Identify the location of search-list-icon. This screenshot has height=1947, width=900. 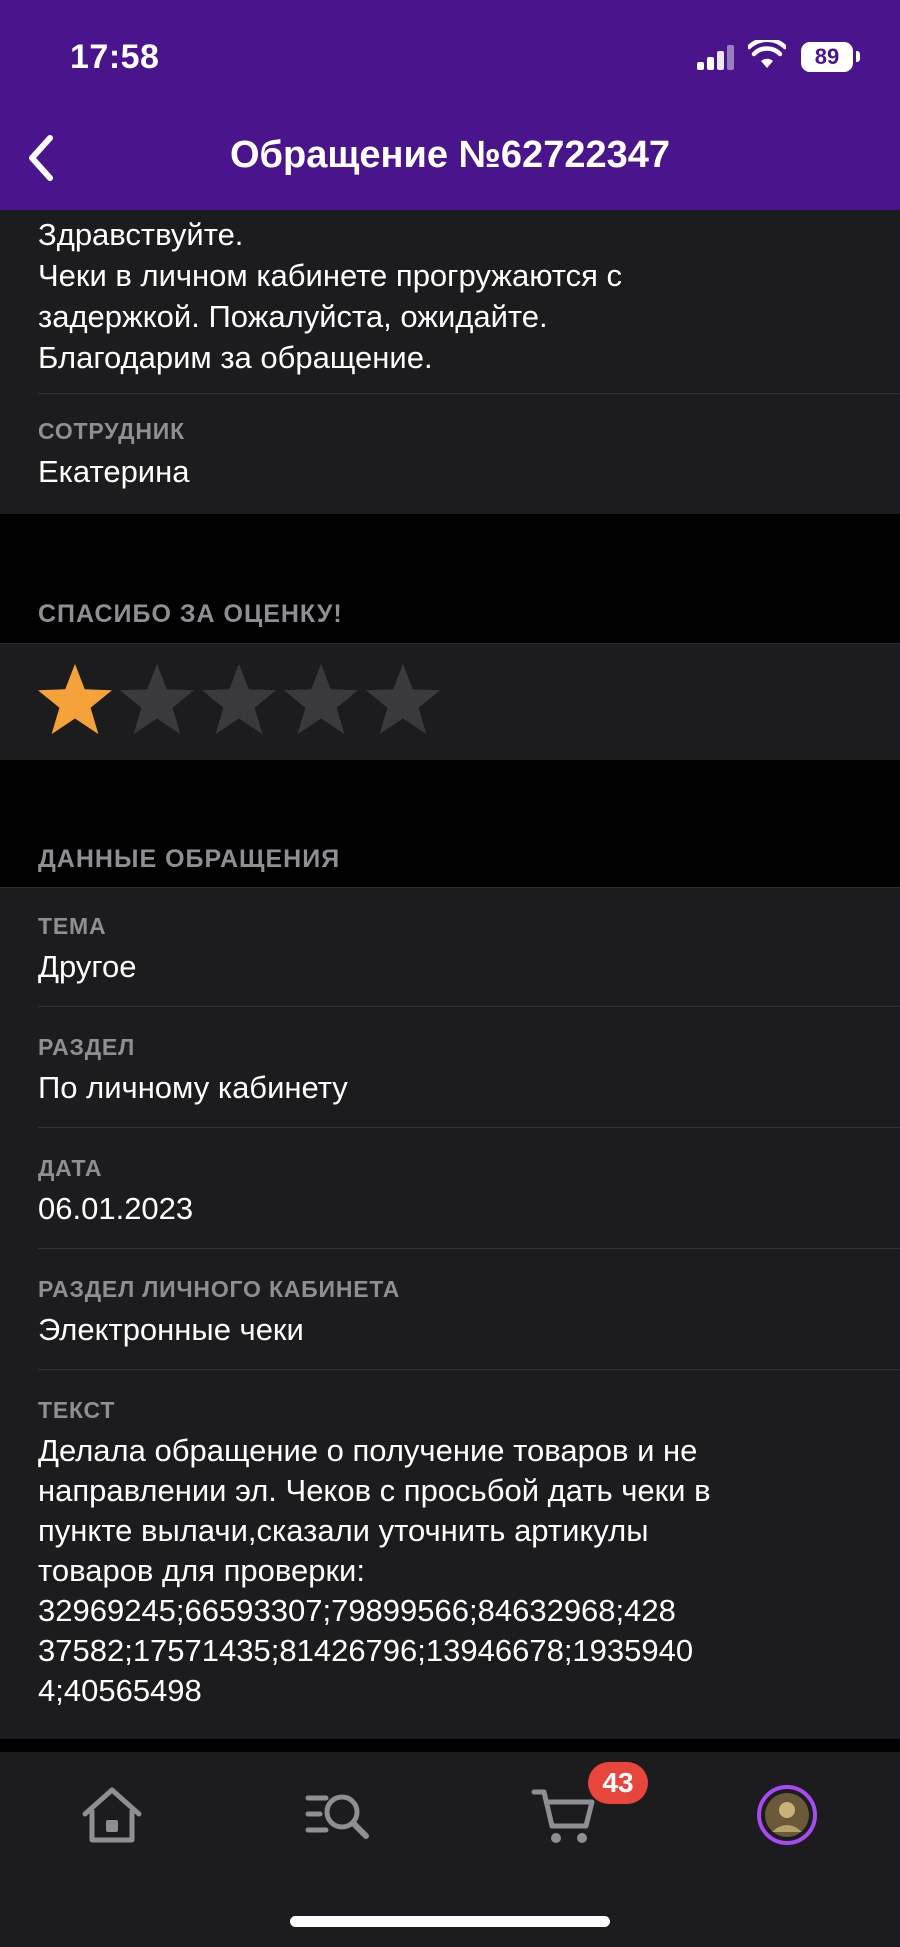
(337, 1815).